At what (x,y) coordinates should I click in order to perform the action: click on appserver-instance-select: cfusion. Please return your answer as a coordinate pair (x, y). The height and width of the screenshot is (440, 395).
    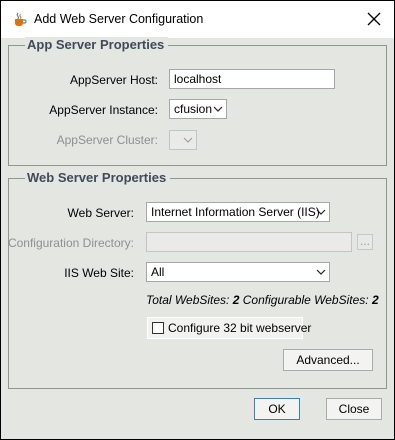
    Looking at the image, I should click on (198, 109).